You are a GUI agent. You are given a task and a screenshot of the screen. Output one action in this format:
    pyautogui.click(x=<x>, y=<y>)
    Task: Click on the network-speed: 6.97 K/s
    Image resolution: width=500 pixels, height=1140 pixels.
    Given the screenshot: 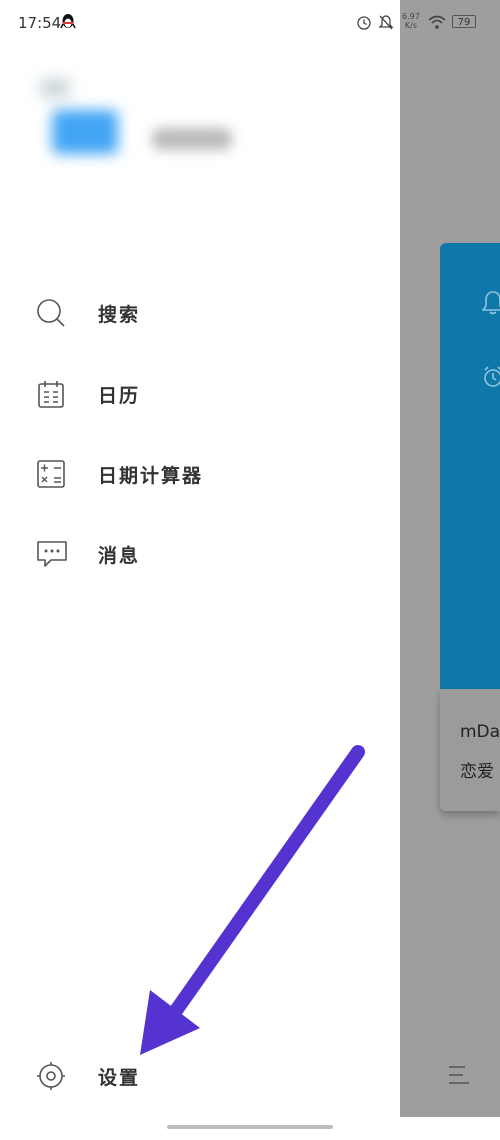 What is the action you would take?
    pyautogui.click(x=411, y=21)
    